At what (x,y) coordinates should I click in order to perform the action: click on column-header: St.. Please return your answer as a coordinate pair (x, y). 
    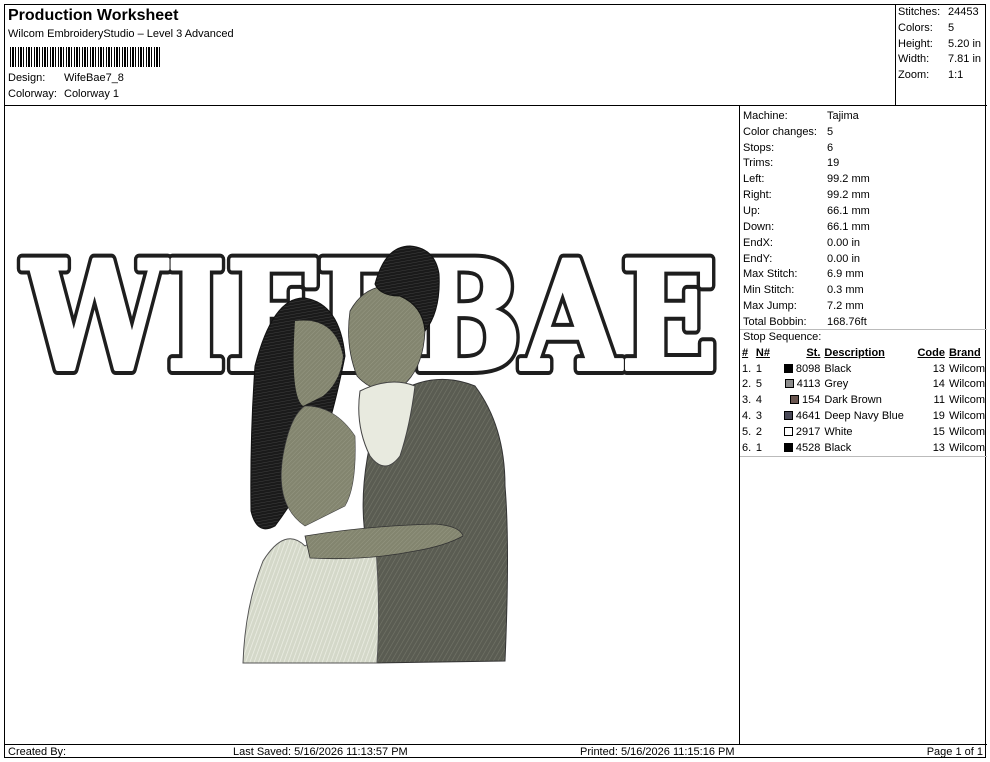
    Looking at the image, I should click on (813, 352).